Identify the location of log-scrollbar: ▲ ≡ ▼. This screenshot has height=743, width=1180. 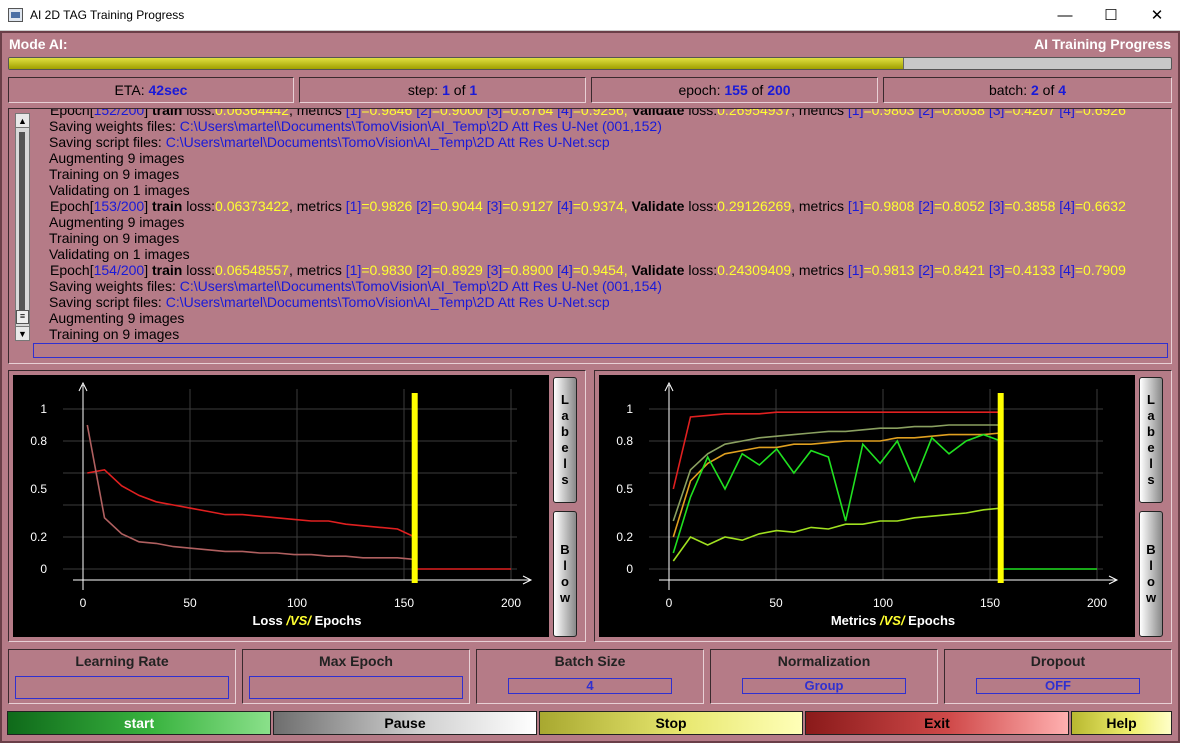
(22, 227).